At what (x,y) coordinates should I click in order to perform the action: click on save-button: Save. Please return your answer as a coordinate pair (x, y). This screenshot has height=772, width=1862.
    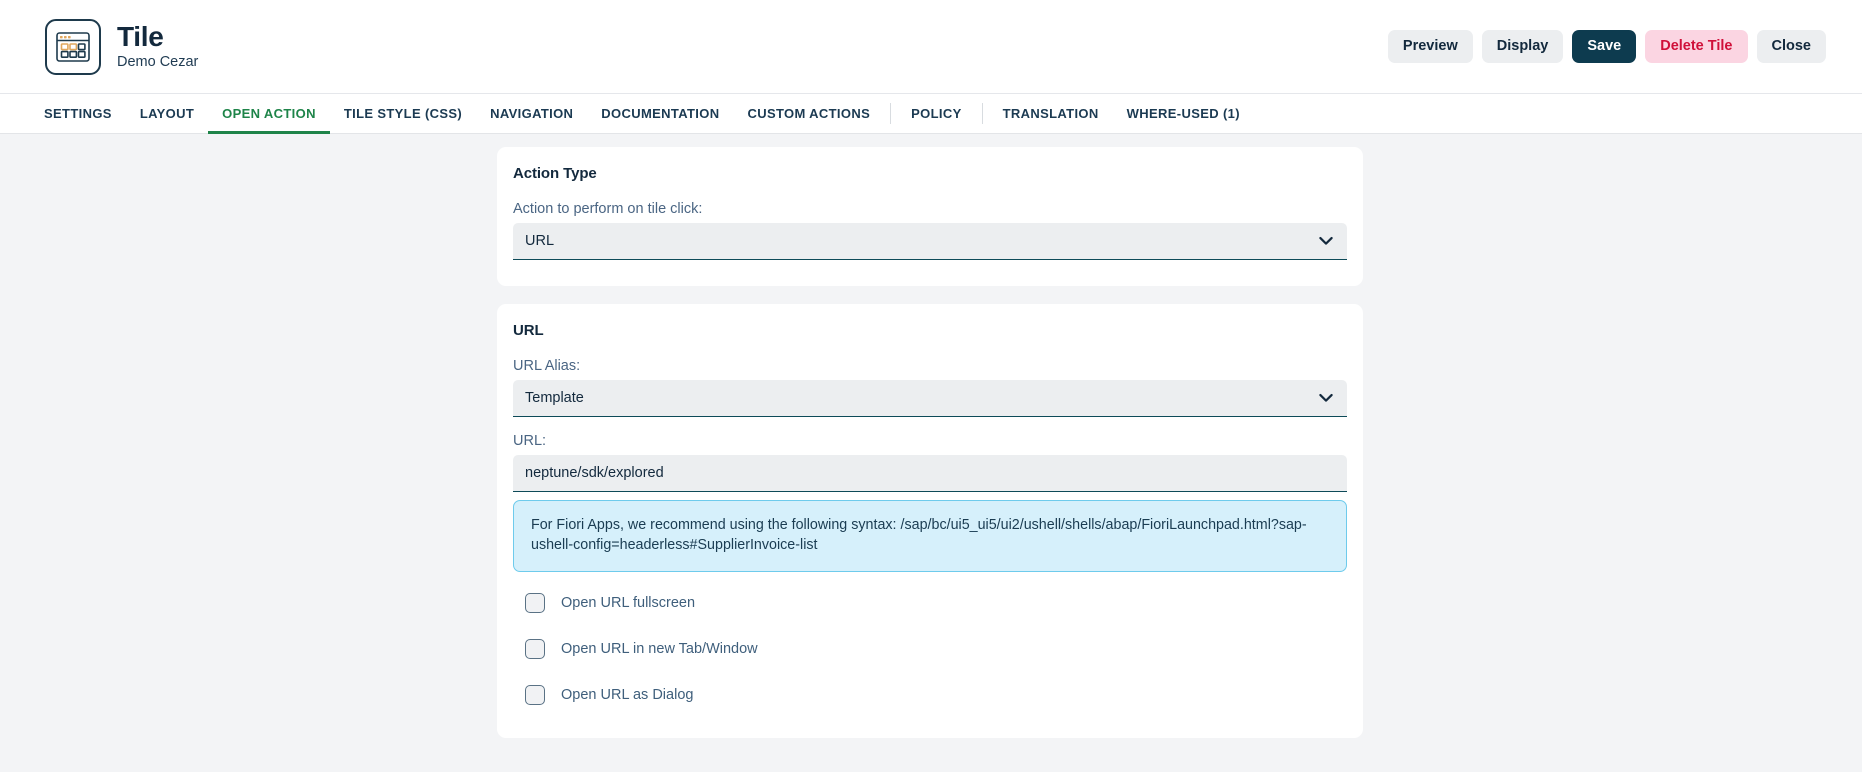
    Looking at the image, I should click on (1604, 46).